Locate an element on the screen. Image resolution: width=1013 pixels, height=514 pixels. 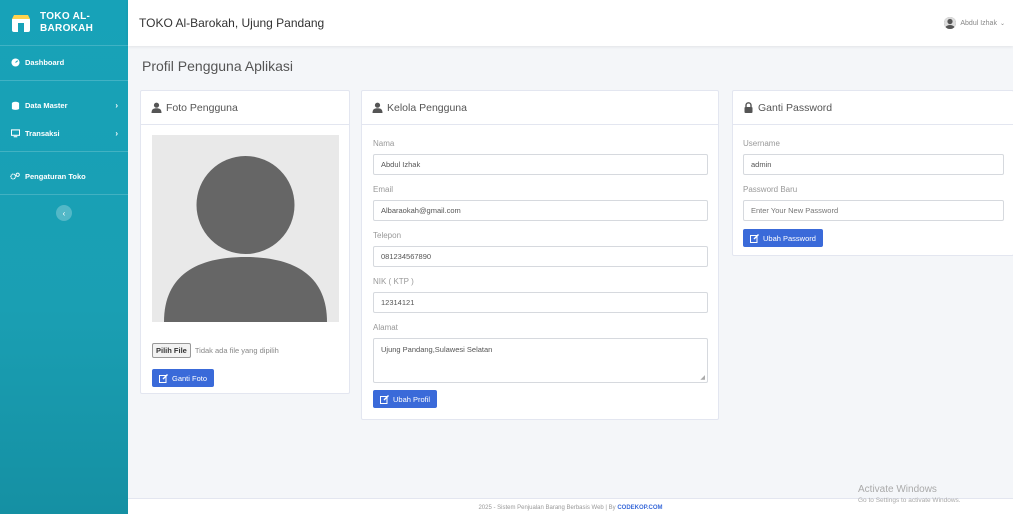
card-header: Kelola Pengguna is located at coordinates (540, 108).